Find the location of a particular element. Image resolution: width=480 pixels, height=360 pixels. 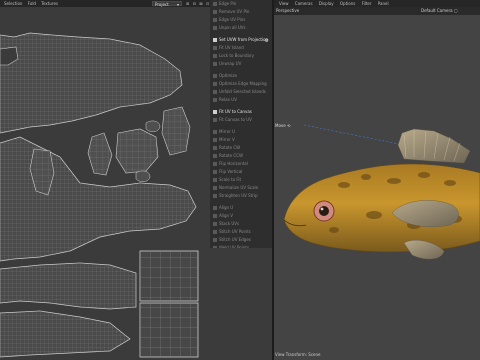

uv-command-item: Stitch UV Edges is located at coordinates (241, 240).